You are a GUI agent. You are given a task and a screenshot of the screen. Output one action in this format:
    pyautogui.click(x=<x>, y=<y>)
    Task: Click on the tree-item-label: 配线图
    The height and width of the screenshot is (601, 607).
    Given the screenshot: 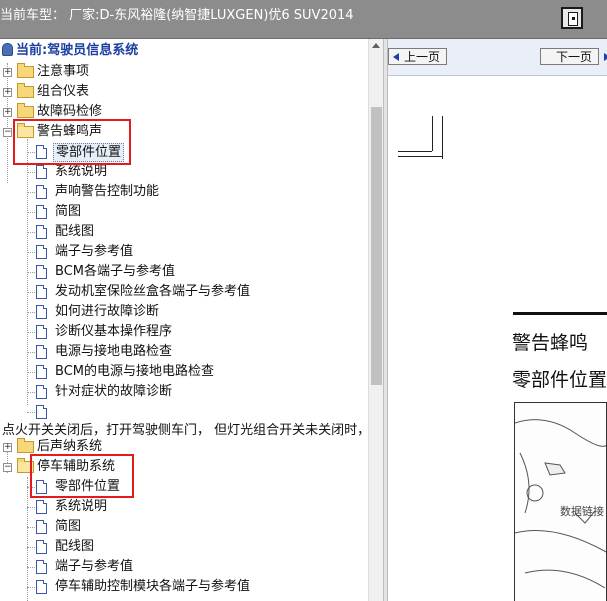 What is the action you would take?
    pyautogui.click(x=75, y=231)
    